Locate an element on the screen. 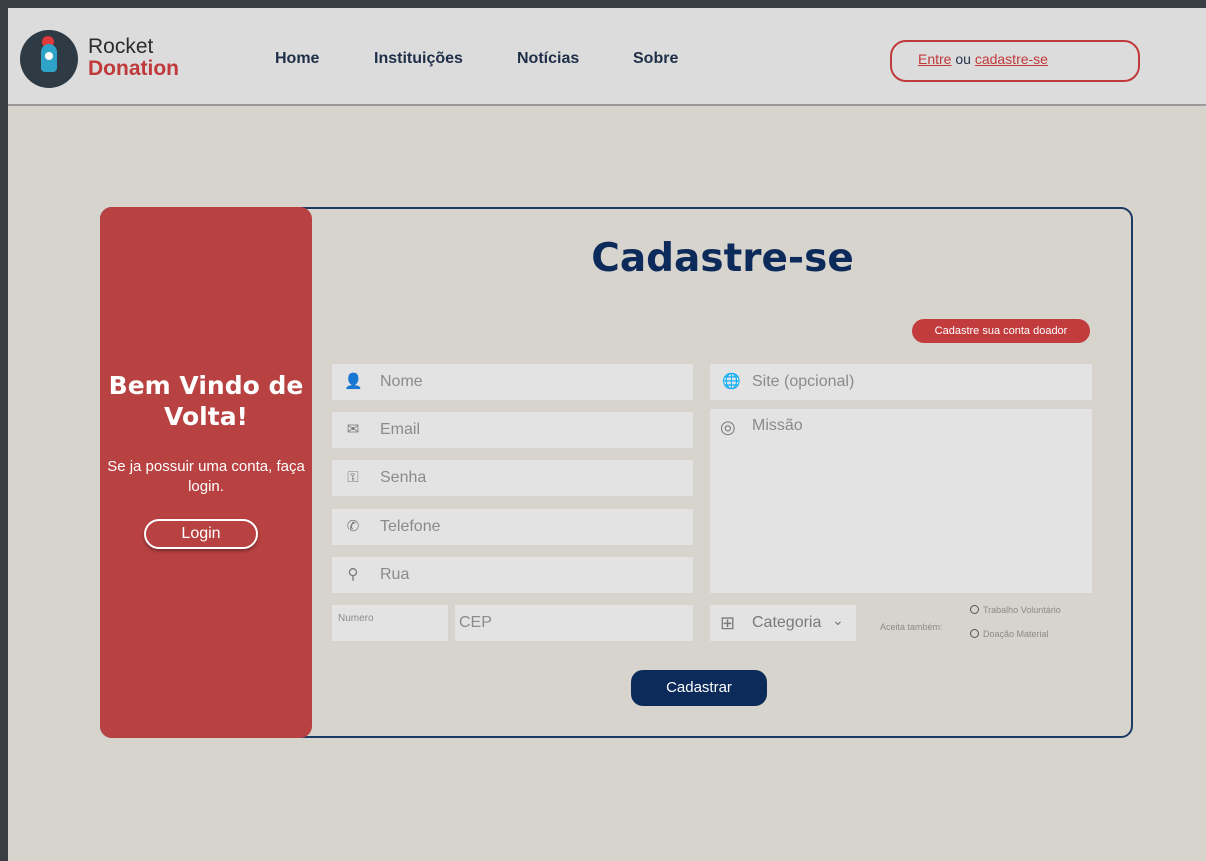 The image size is (1206, 861). grid-icon: ⊞ is located at coordinates (728, 623).